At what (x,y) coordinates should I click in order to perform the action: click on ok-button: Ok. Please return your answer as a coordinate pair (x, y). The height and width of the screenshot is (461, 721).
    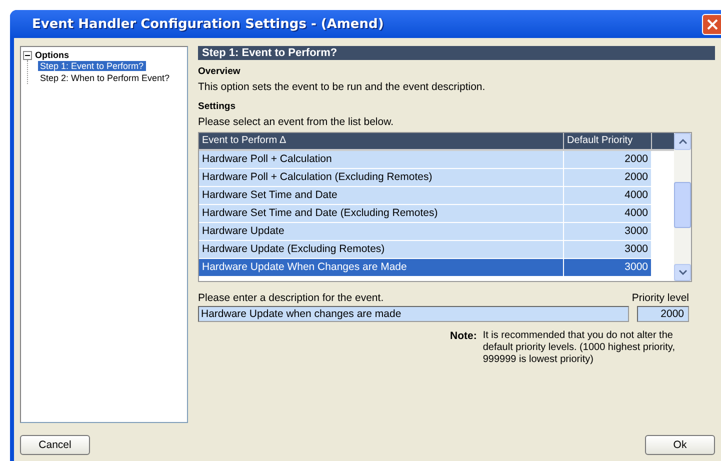
    Looking at the image, I should click on (680, 445).